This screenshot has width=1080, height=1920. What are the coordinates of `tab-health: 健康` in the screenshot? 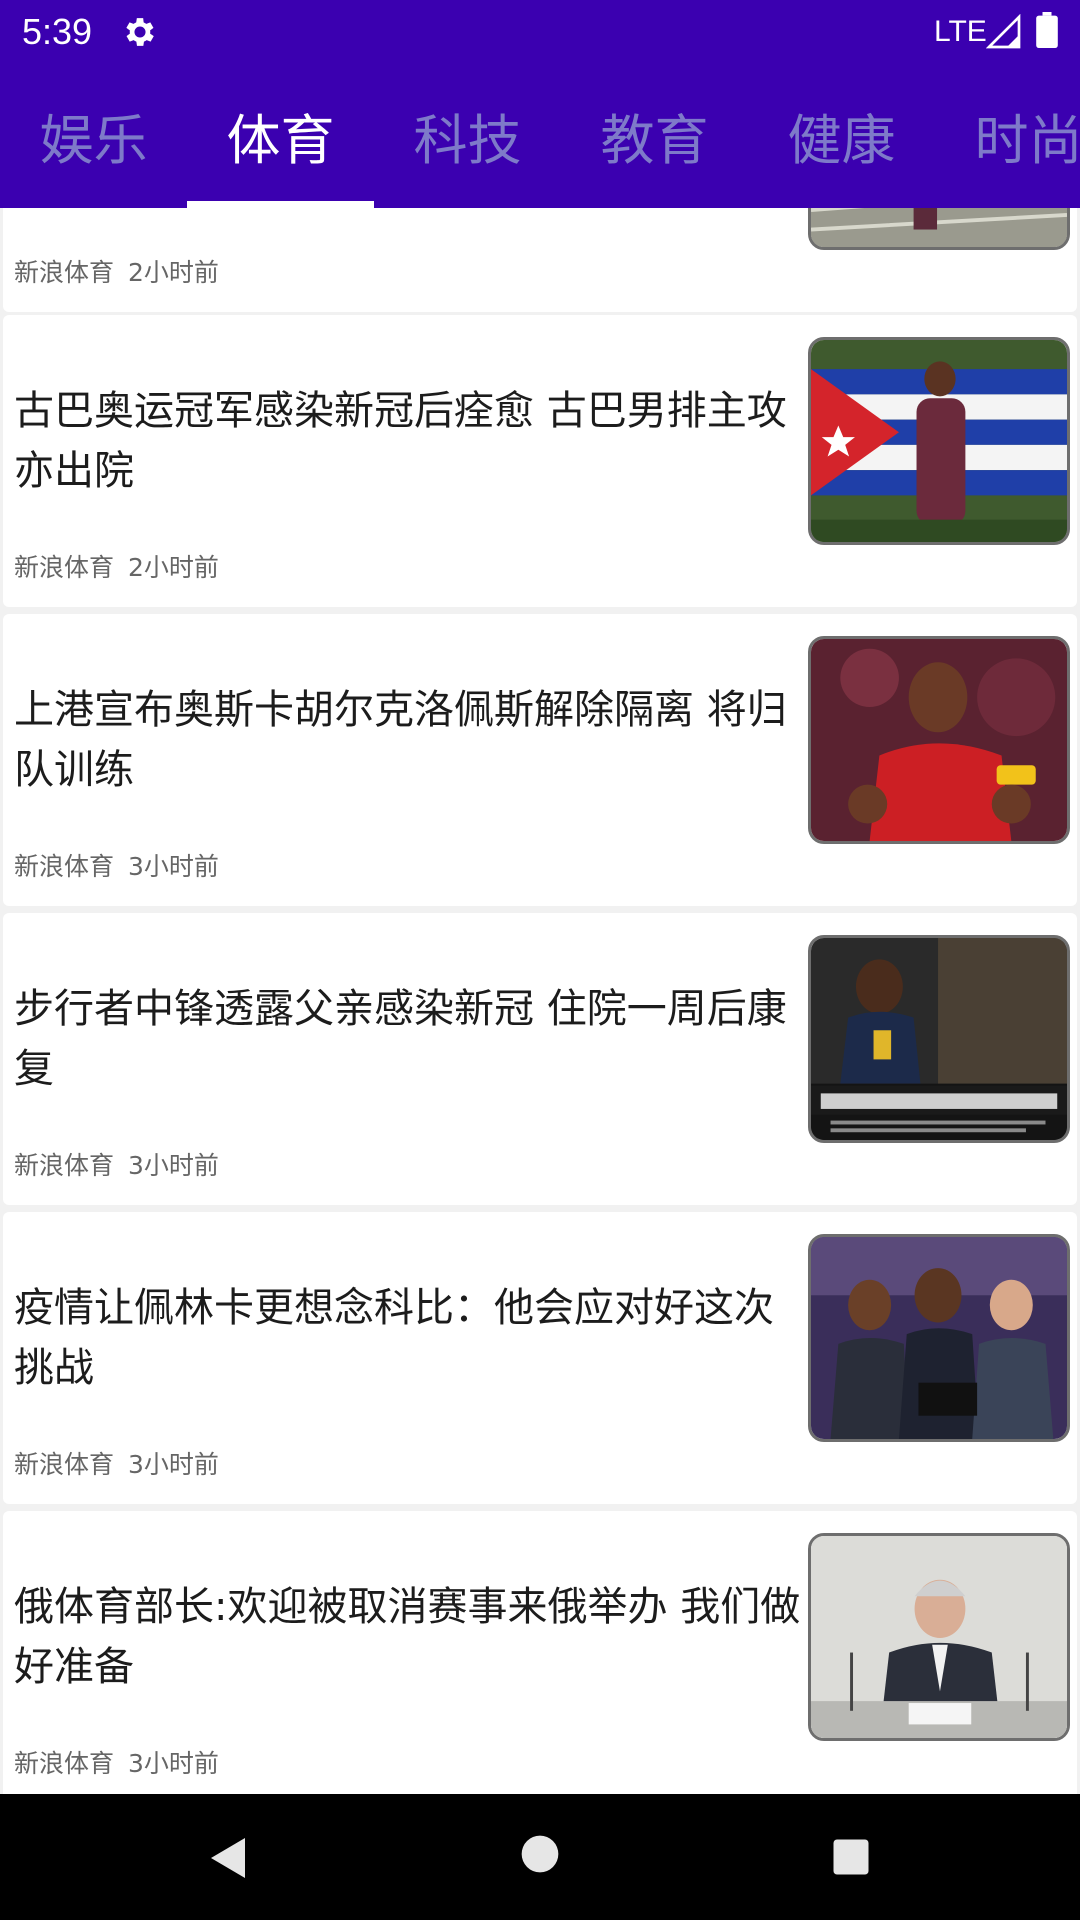 It's located at (841, 135).